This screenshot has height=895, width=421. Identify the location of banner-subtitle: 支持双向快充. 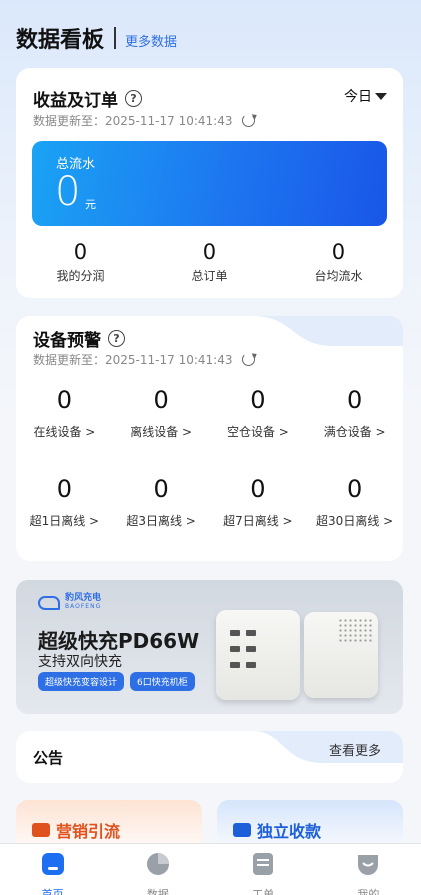
(80, 662).